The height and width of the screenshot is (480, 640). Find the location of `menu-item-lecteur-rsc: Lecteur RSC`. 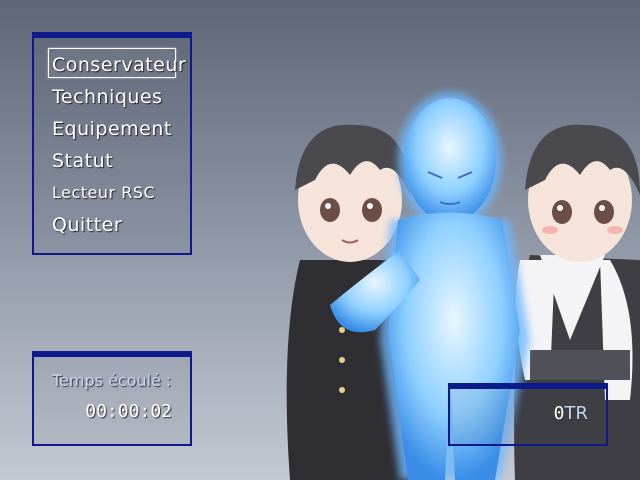

menu-item-lecteur-rsc: Lecteur RSC is located at coordinates (103, 193).